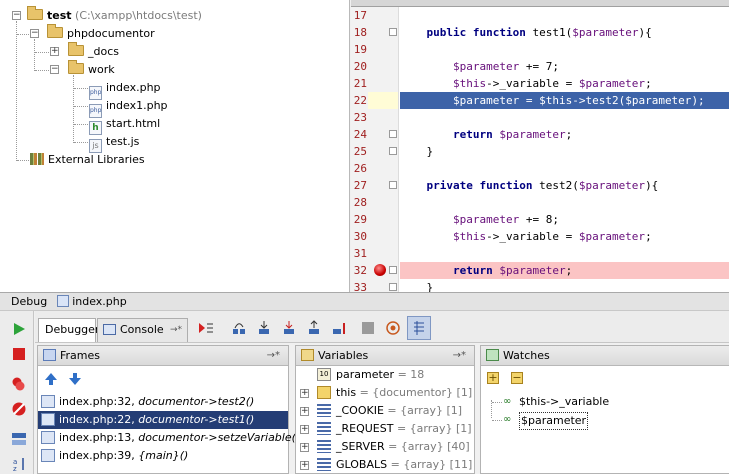 Image resolution: width=729 pixels, height=474 pixels. What do you see at coordinates (101, 33) in the screenshot?
I see `tree-item-phpdocumentor: phpdocumentor` at bounding box center [101, 33].